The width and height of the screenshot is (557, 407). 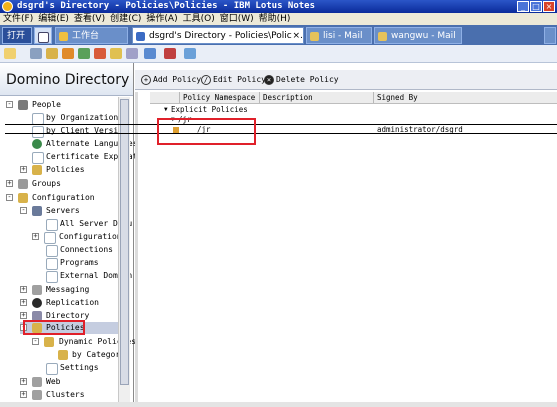 I want to click on nav-by-organization: by Organization, so click(x=75, y=118).